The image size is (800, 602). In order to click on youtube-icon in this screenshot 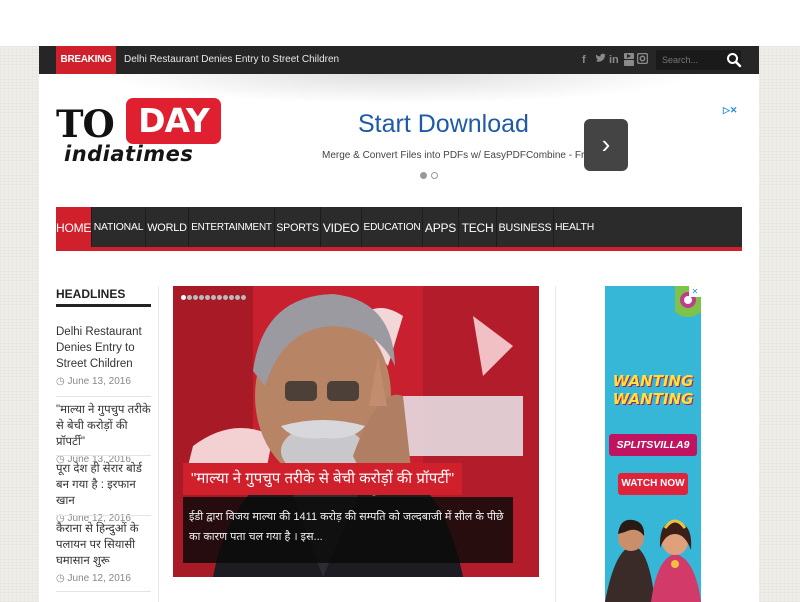, I will do `click(629, 61)`.